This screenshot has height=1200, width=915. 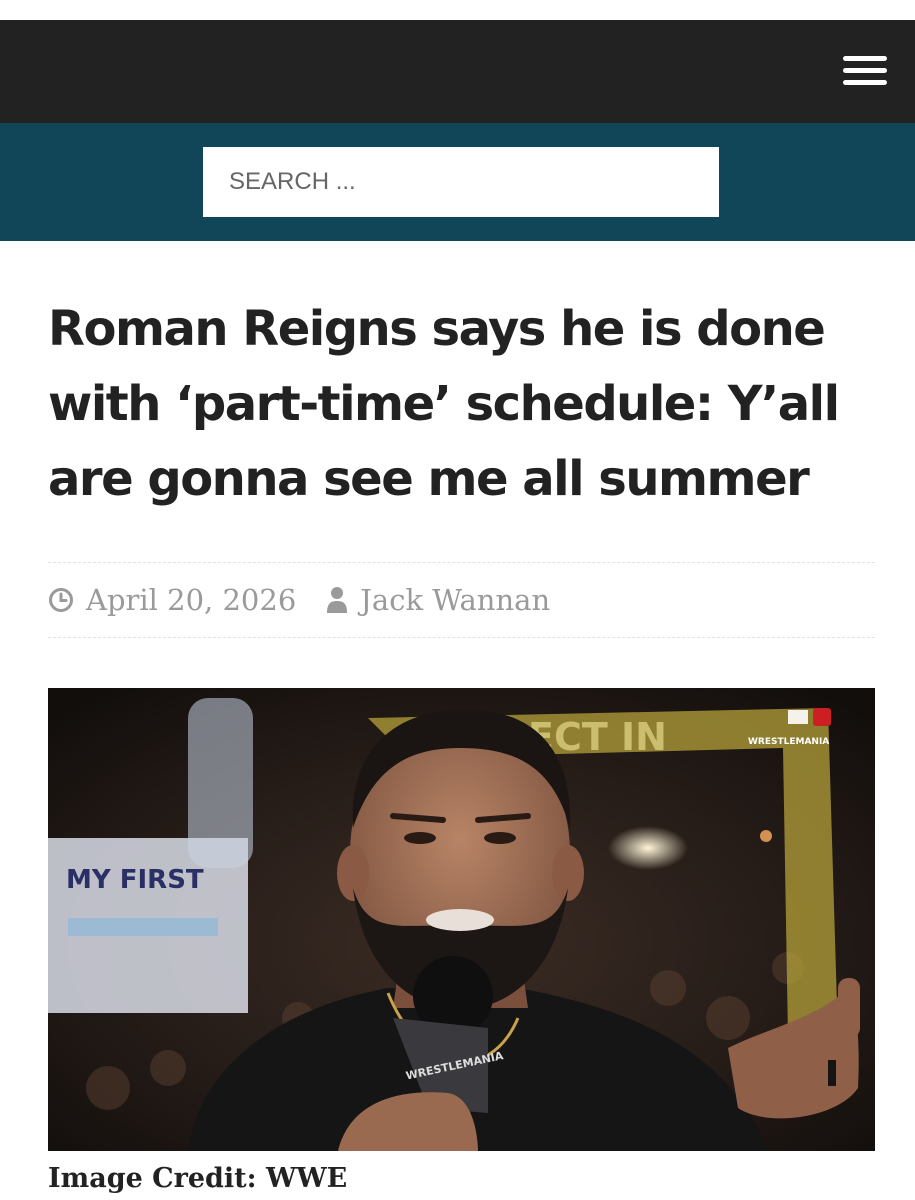 What do you see at coordinates (461, 182) in the screenshot?
I see `search-input` at bounding box center [461, 182].